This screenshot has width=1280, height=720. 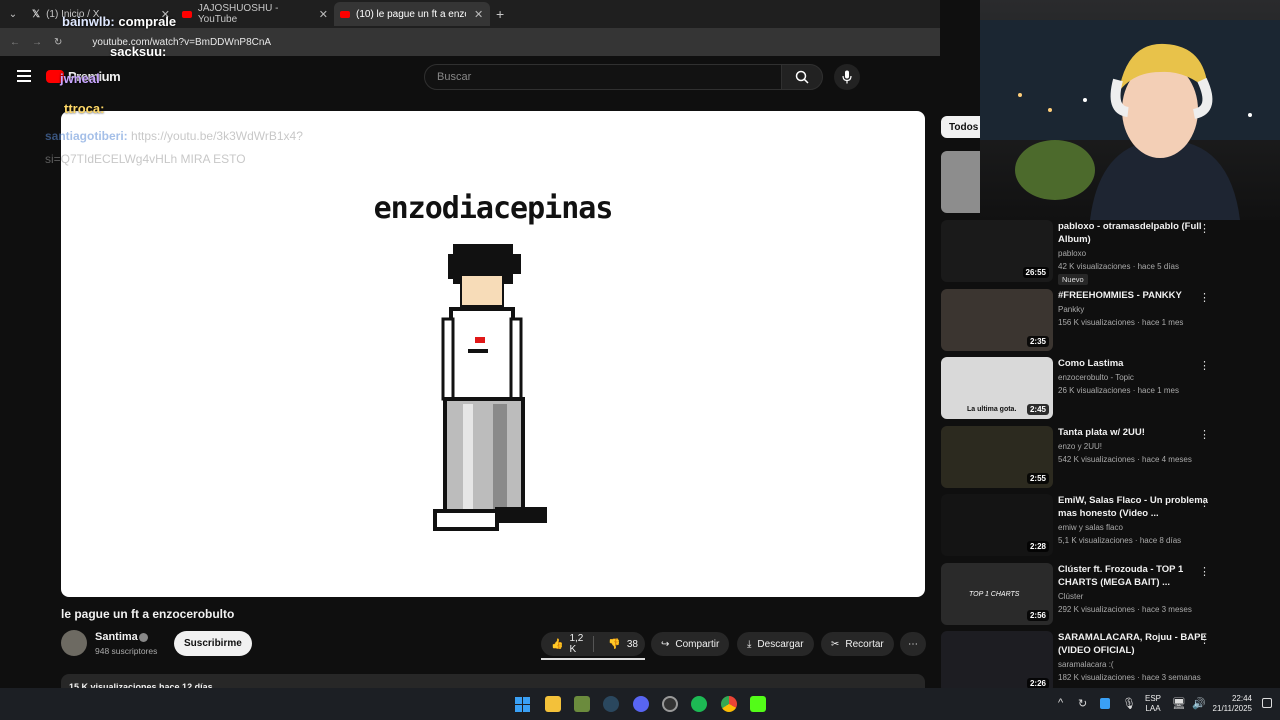 I want to click on subscribe-button: Suscribirme, so click(x=213, y=643).